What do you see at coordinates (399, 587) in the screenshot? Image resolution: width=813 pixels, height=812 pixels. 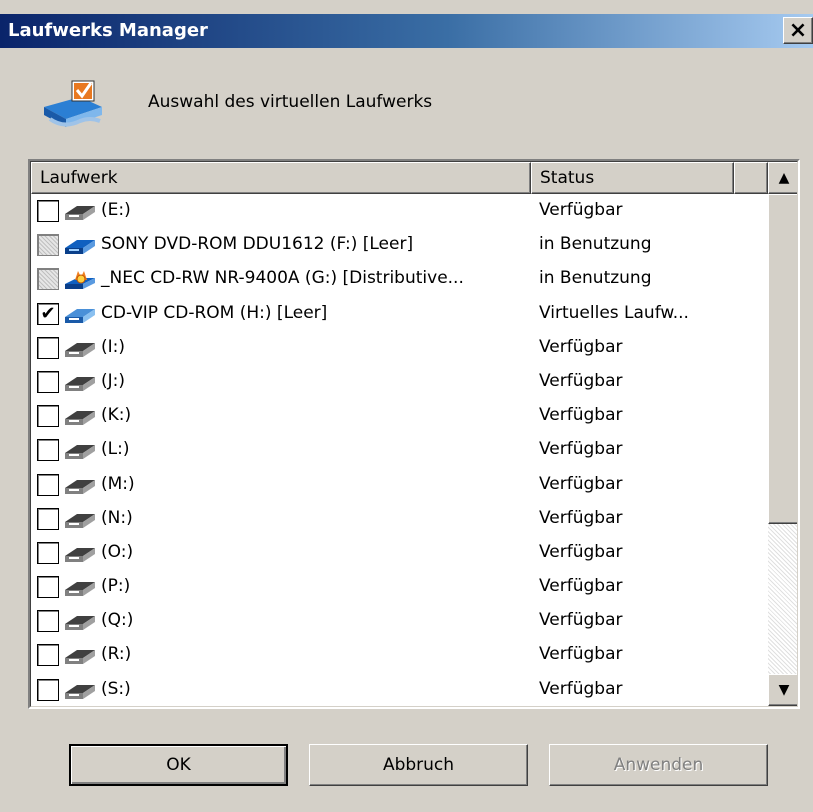 I see `list-item: (P:) Verfügbar` at bounding box center [399, 587].